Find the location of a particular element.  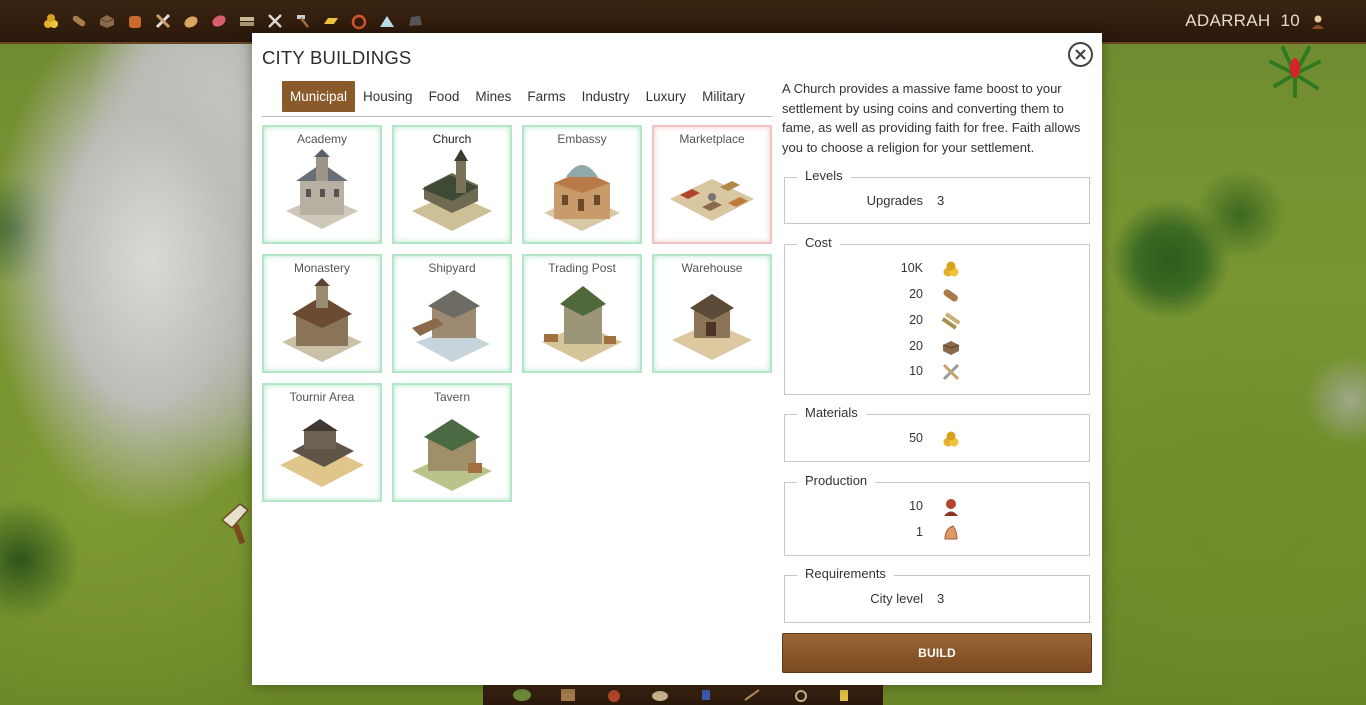

building-card-trading-post: Trading Post is located at coordinates (582, 313).